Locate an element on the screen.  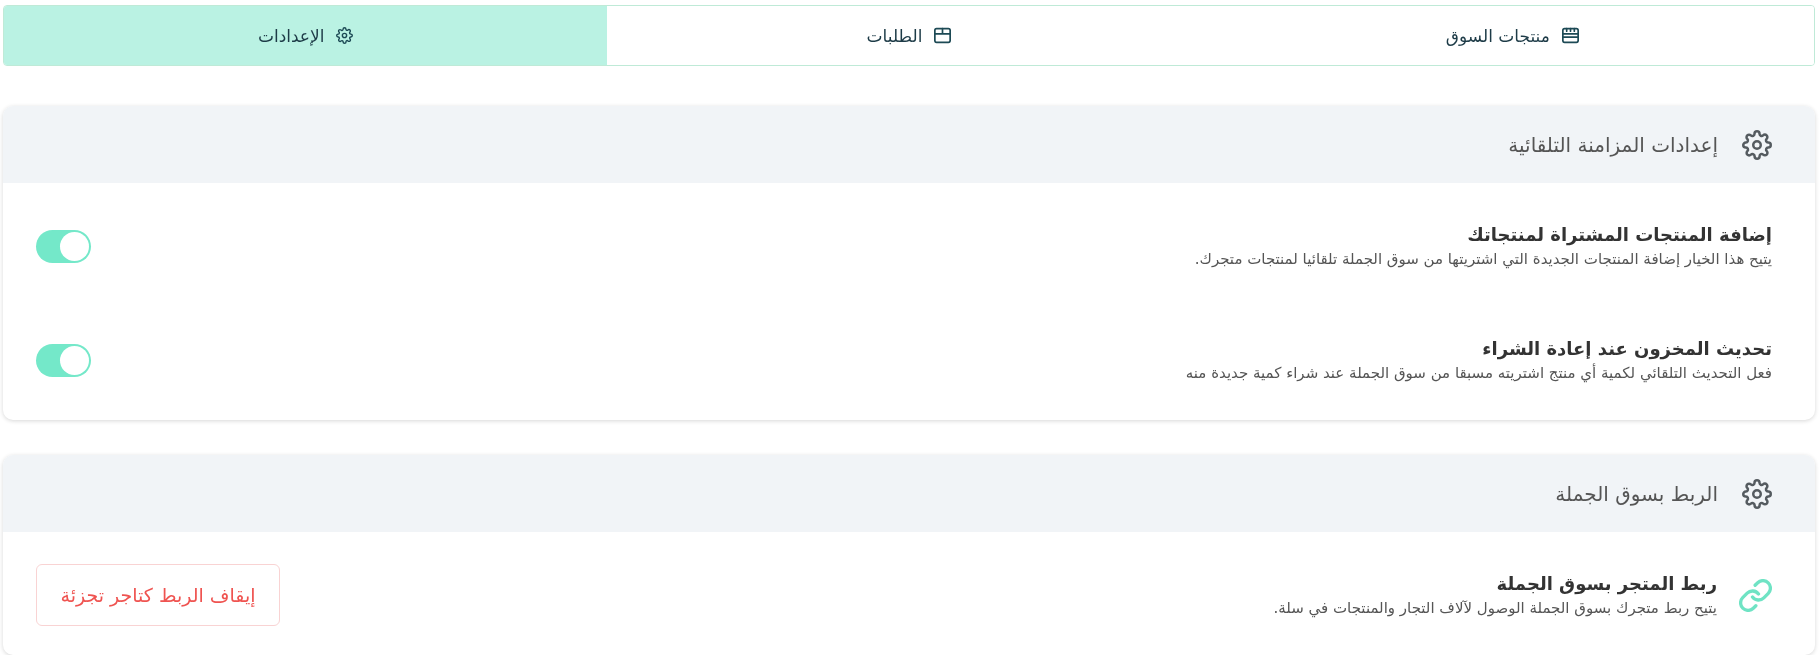
box-icon is located at coordinates (943, 35).